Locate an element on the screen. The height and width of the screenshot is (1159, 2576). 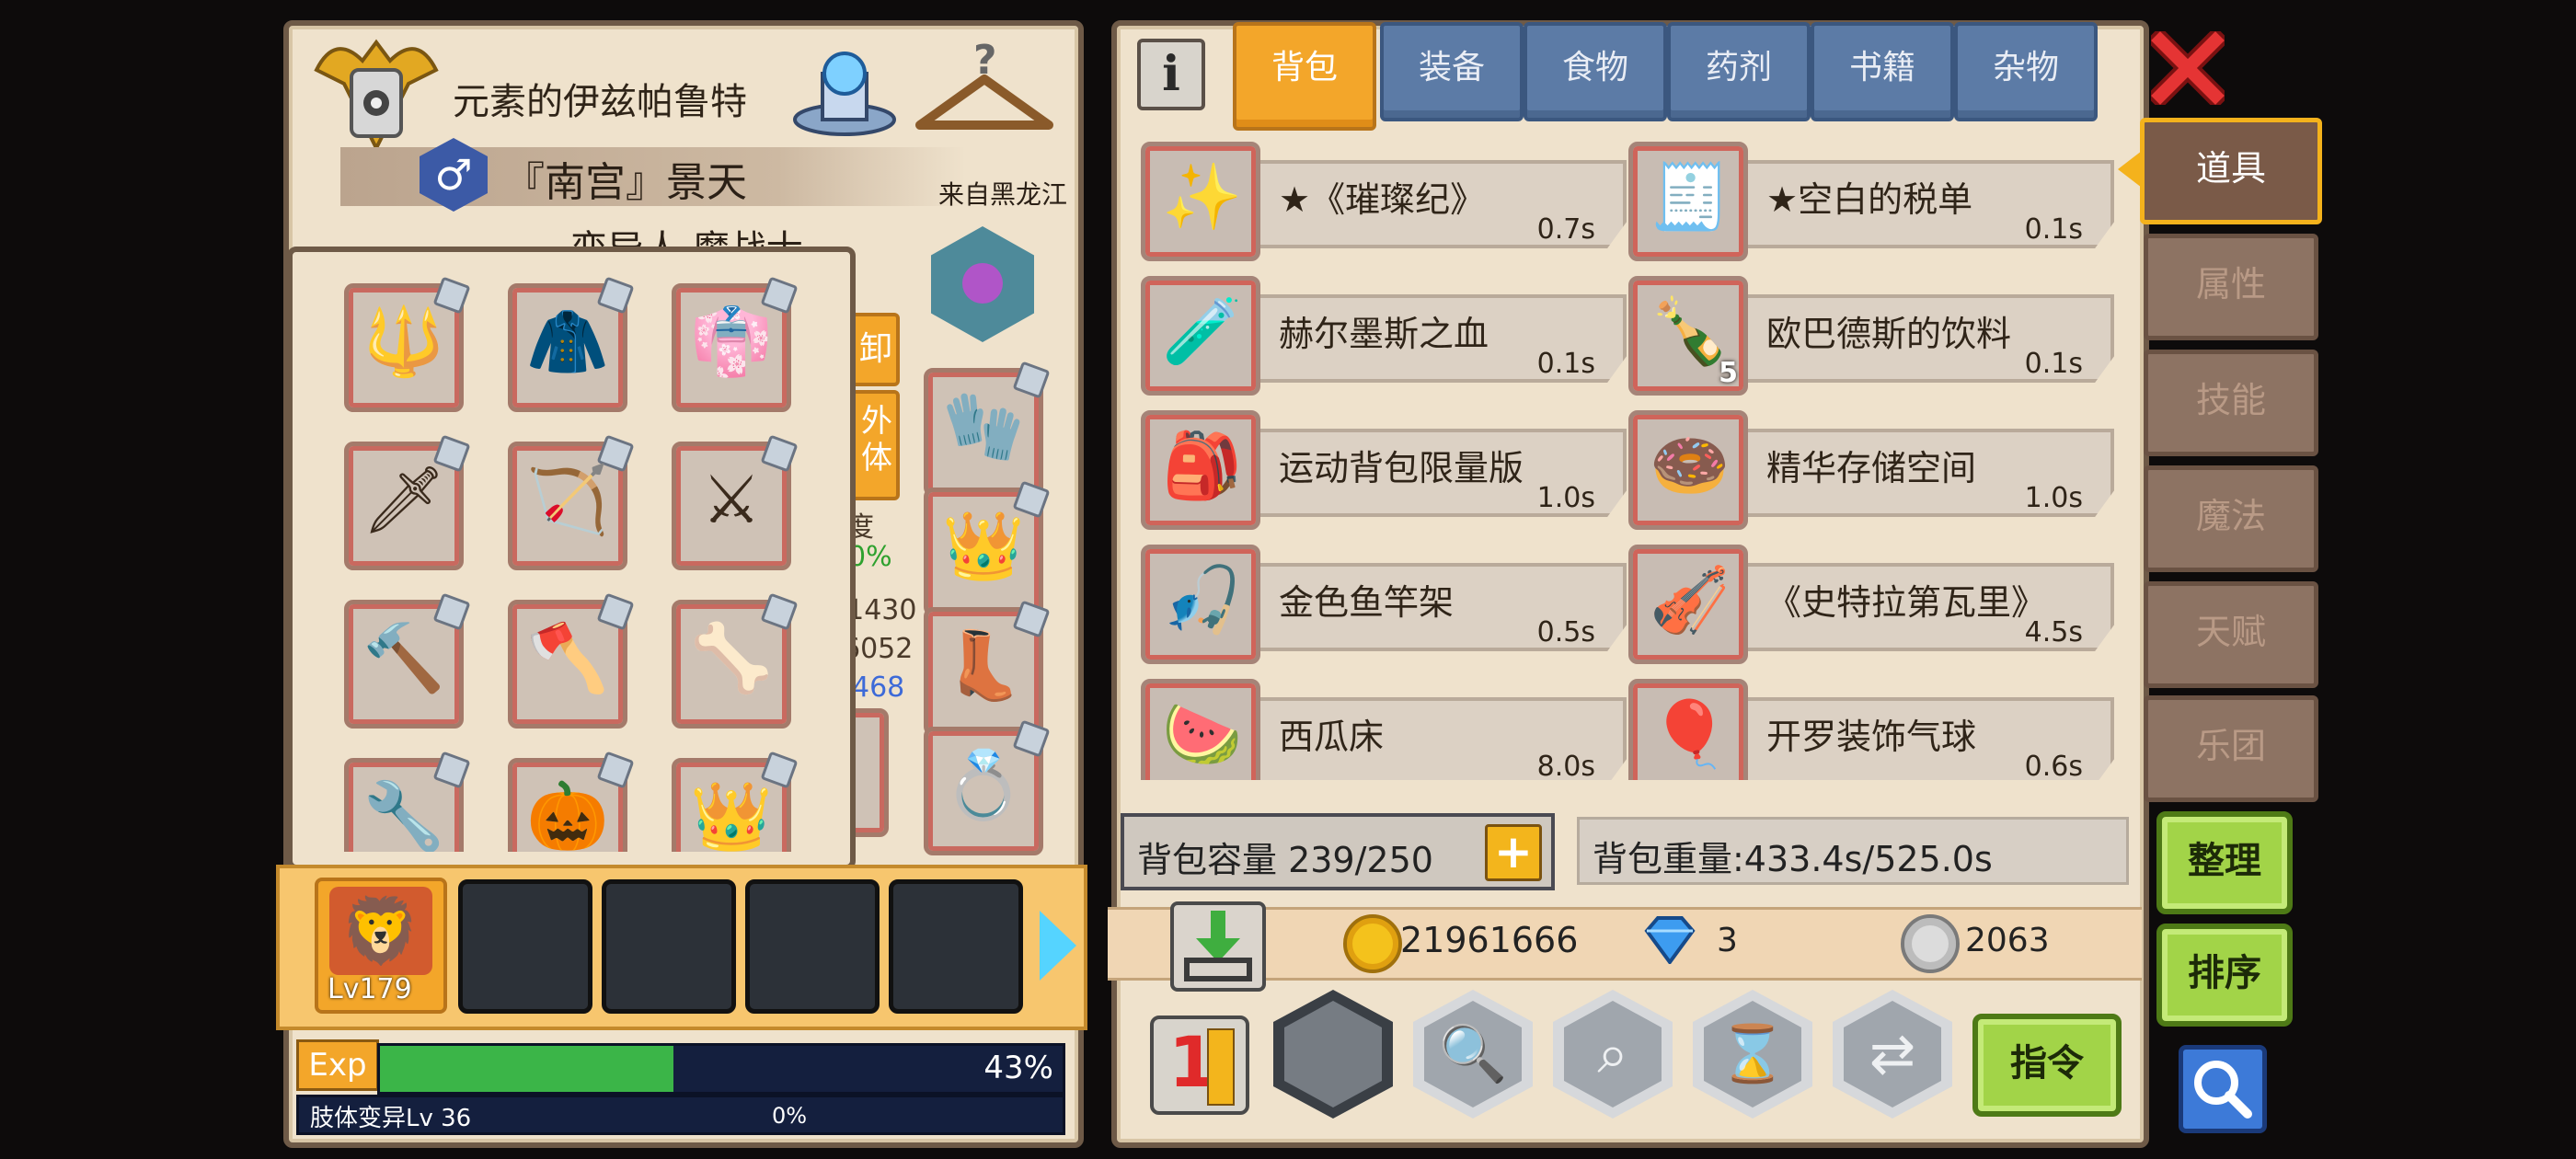
blue-ring-icon: 💍 is located at coordinates (983, 784).